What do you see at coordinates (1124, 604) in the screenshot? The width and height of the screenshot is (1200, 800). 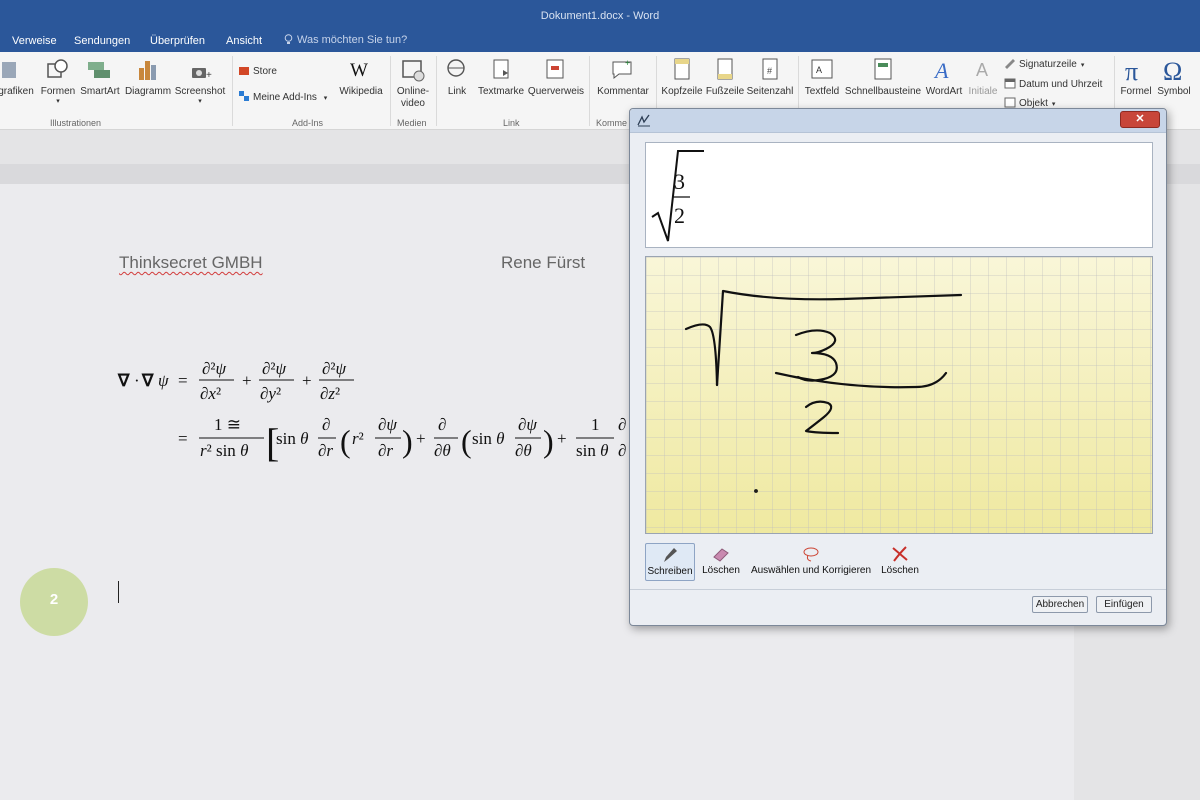 I see `insert-button: Einfügen` at bounding box center [1124, 604].